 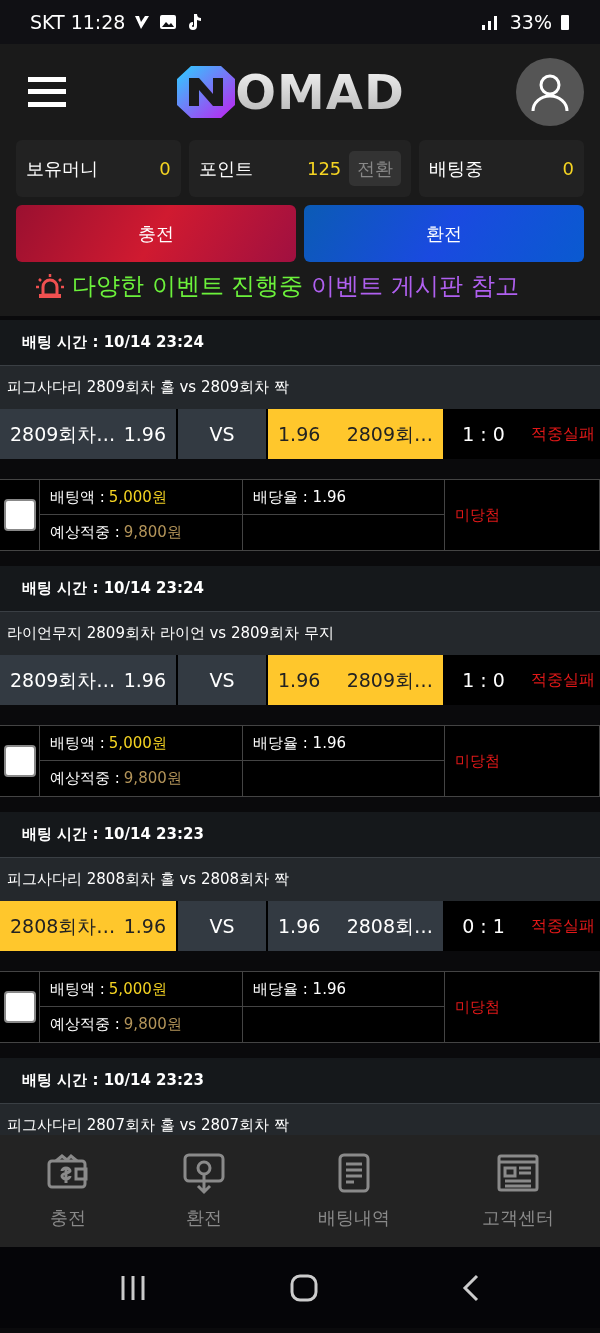 I want to click on bet-title: 라이언무지 2809회차 라이언 vs 2809회차 무지, so click(x=300, y=633).